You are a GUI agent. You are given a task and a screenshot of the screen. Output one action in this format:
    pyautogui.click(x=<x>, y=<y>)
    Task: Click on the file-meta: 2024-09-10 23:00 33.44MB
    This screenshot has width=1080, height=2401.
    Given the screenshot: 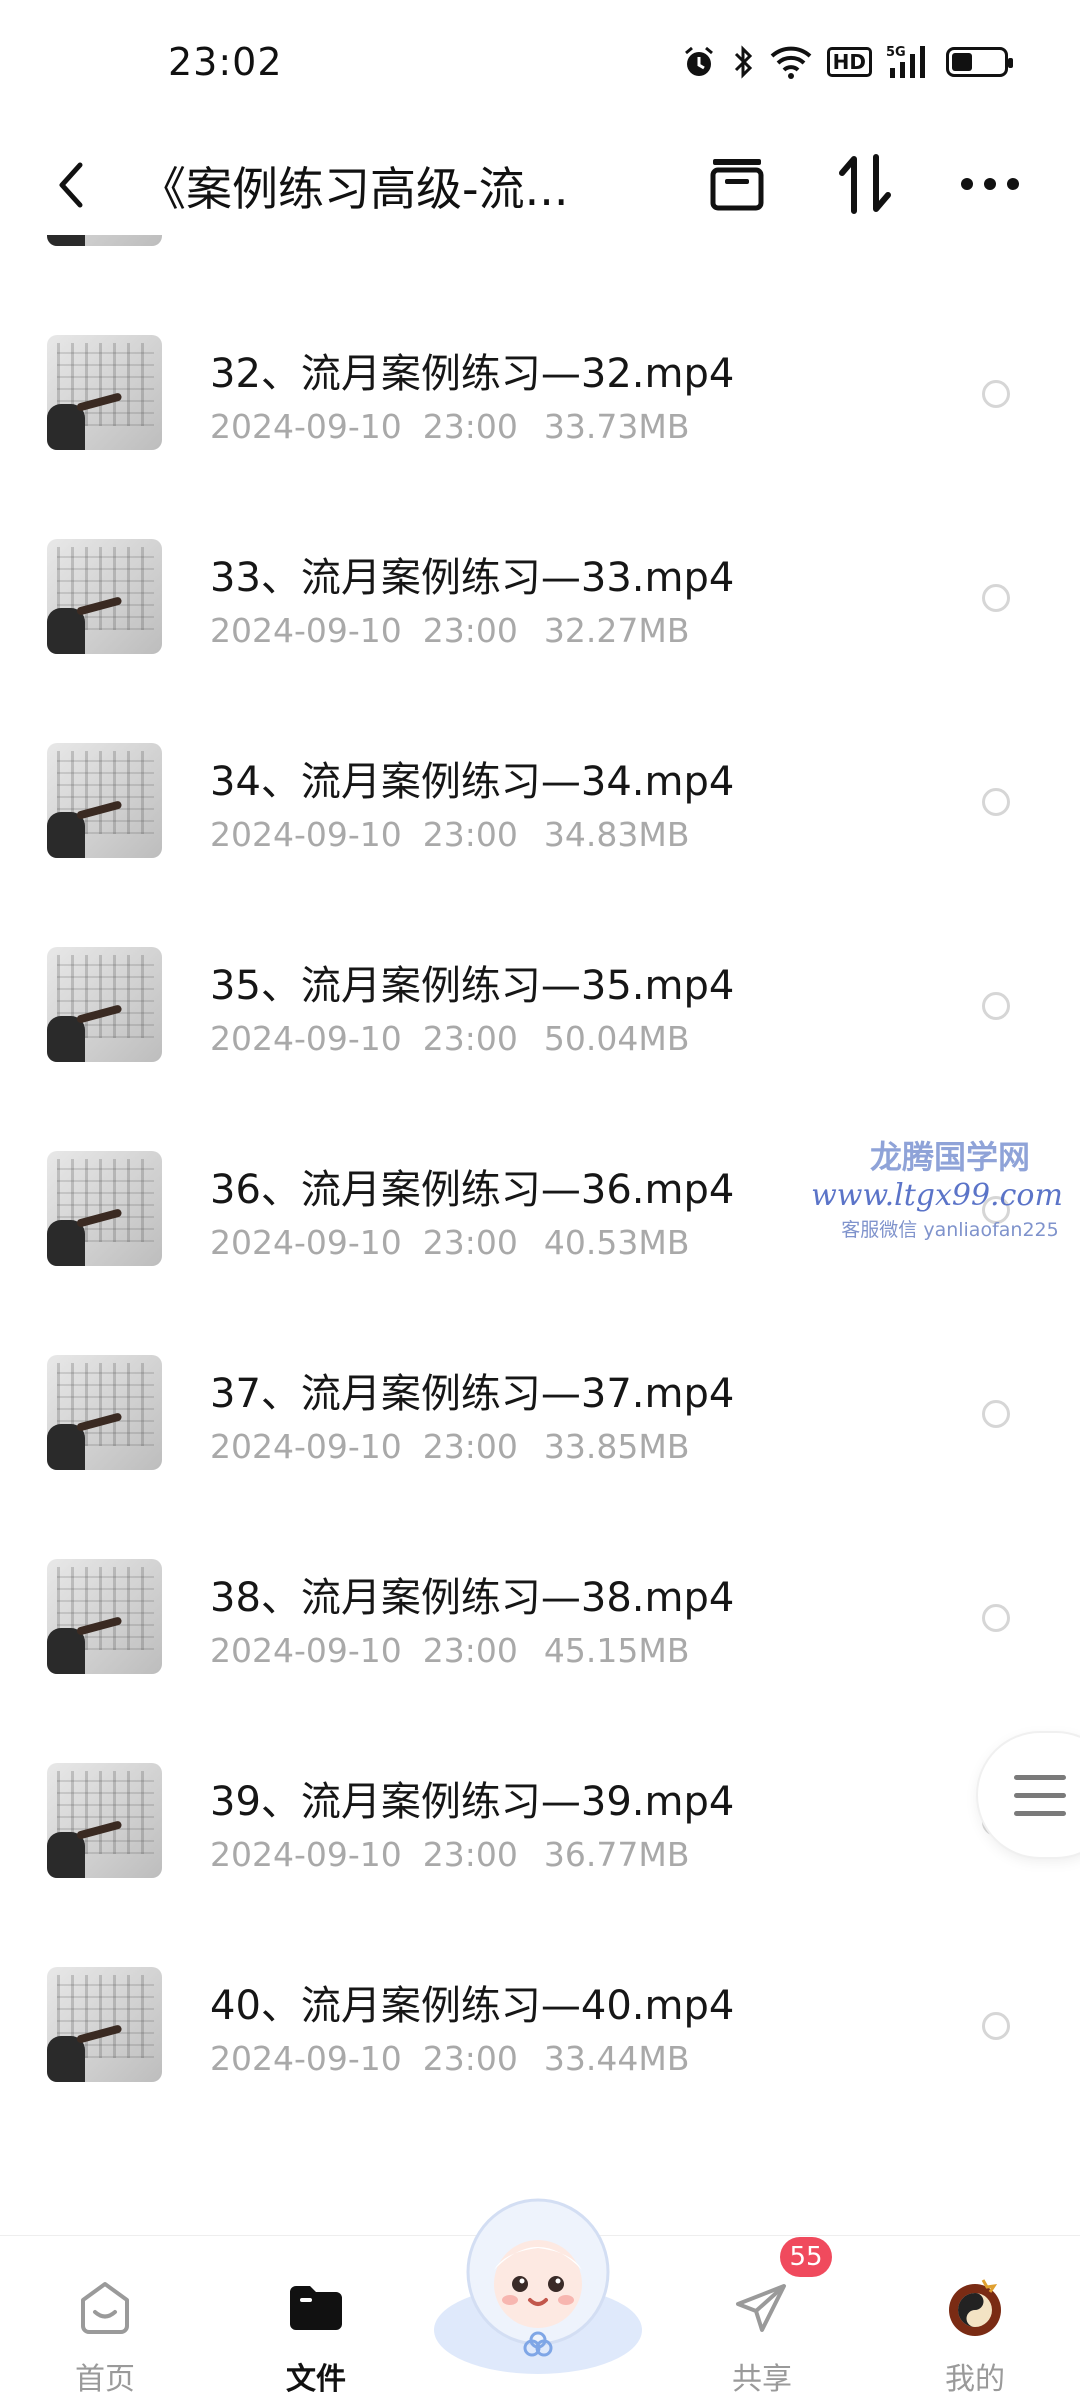 What is the action you would take?
    pyautogui.click(x=449, y=2058)
    